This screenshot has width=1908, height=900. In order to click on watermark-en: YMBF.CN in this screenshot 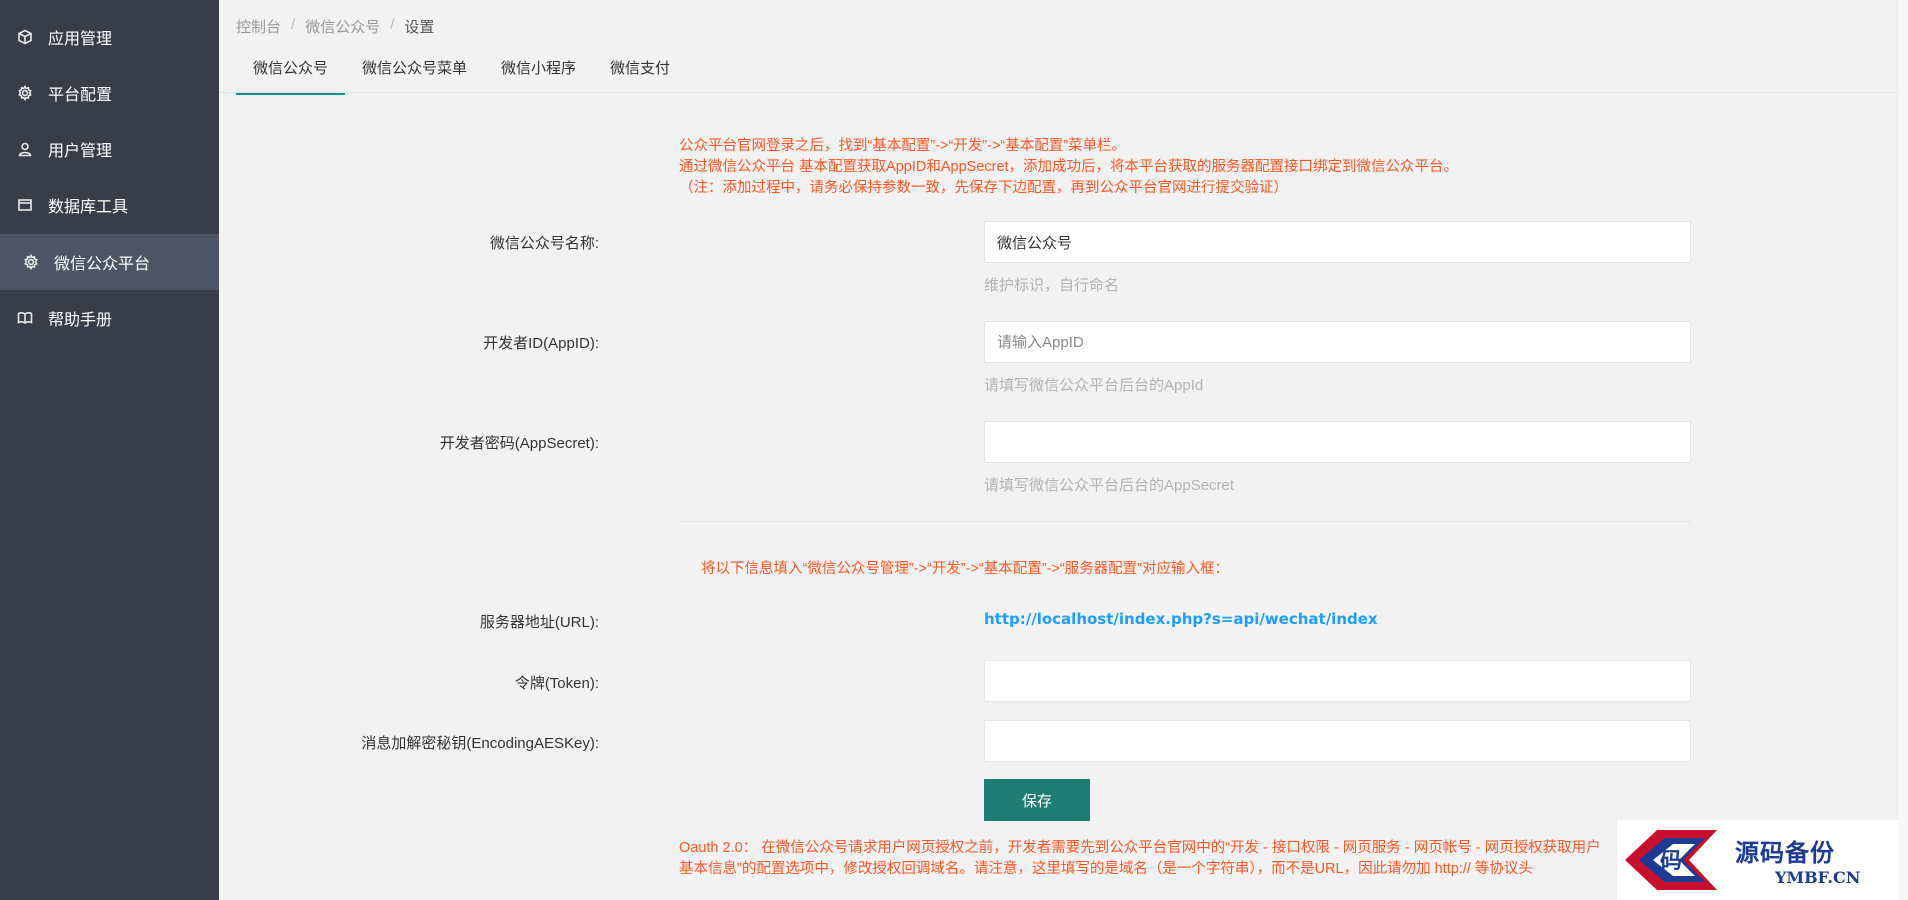, I will do `click(1818, 877)`.